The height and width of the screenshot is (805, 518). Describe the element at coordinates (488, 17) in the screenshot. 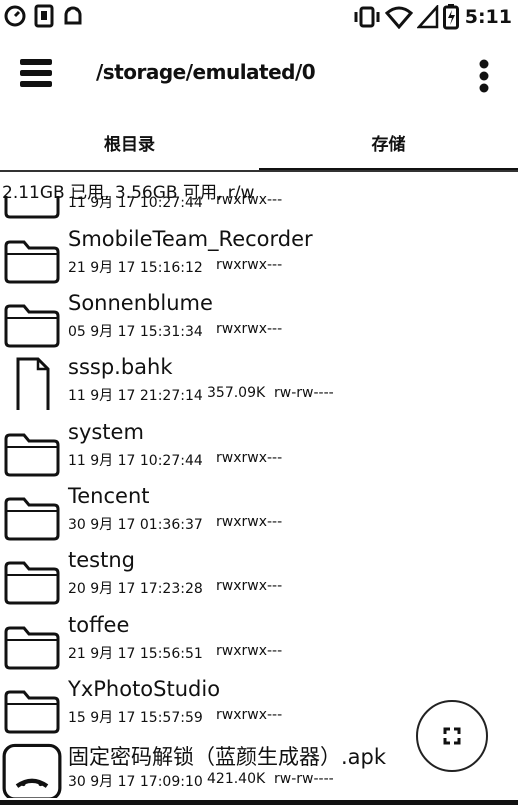

I see `status-time: 5:11` at that location.